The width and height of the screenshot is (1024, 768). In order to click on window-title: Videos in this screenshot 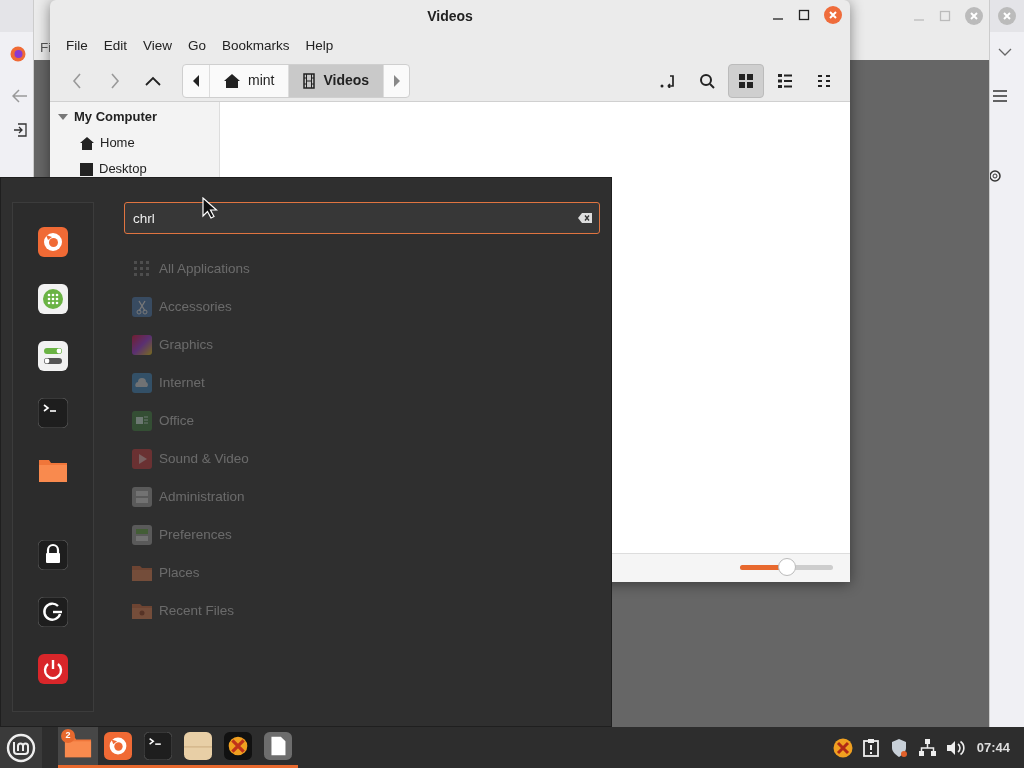, I will do `click(450, 16)`.